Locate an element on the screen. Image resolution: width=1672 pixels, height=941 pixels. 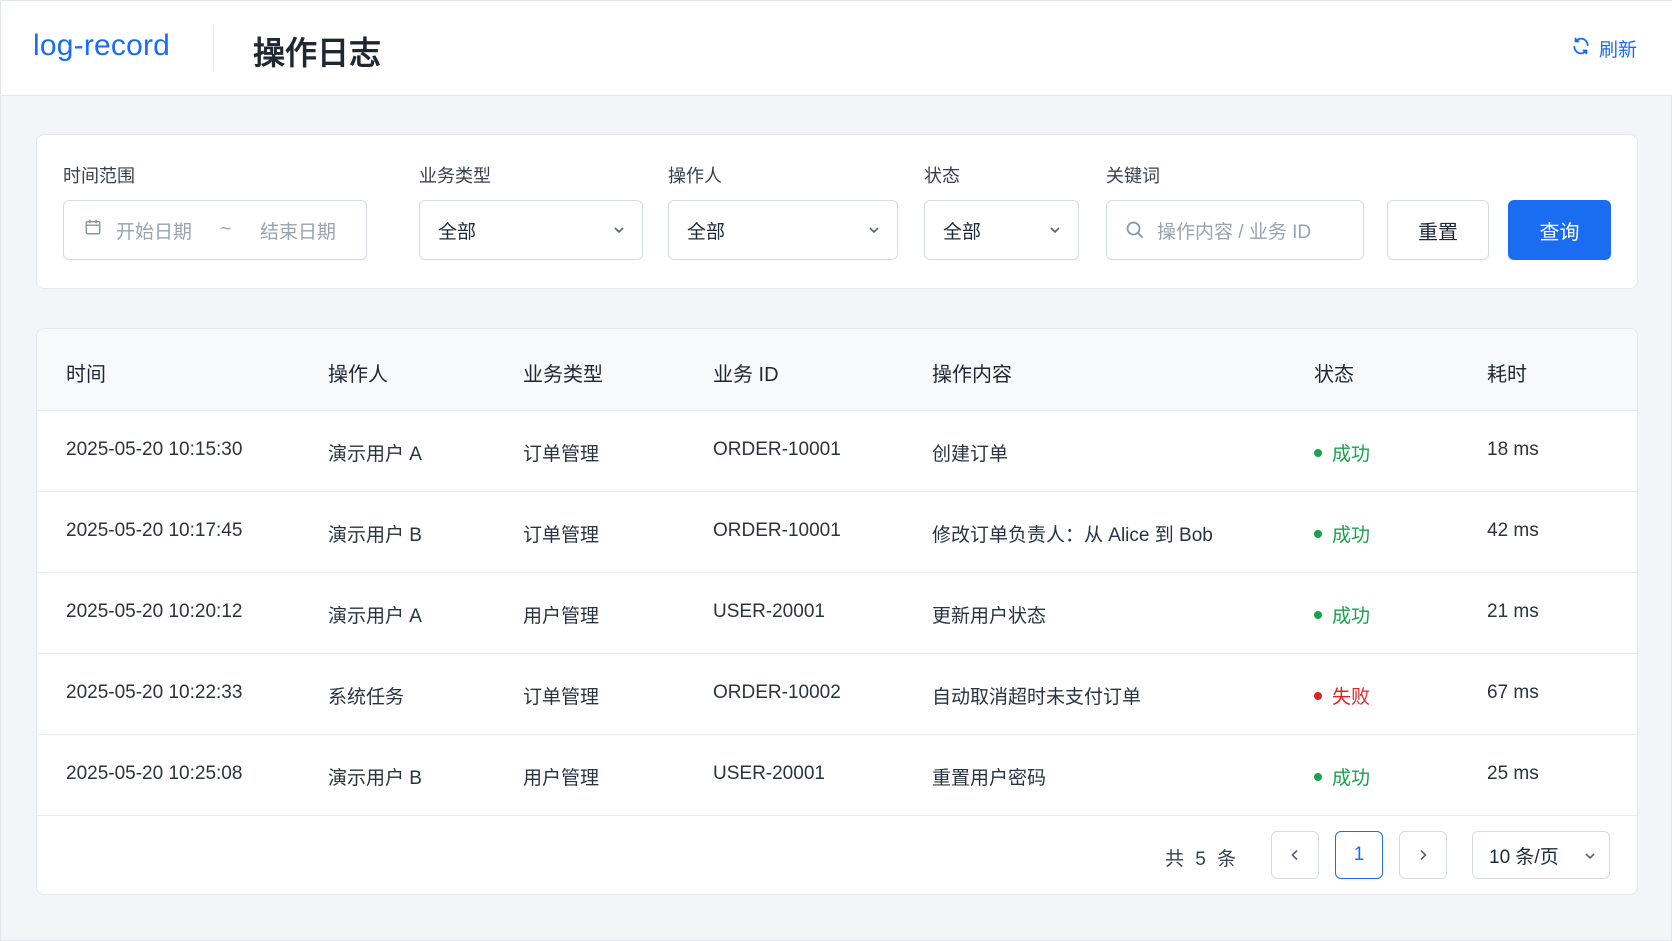
status-value: 全部 is located at coordinates (962, 232).